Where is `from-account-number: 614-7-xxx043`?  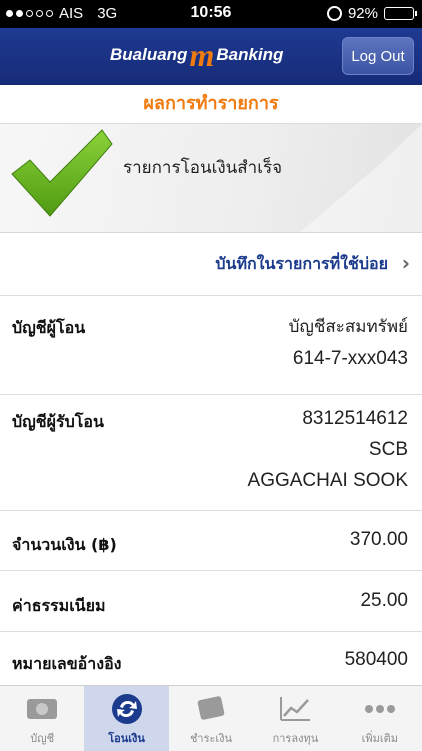
from-account-number: 614-7-xxx043 is located at coordinates (350, 358).